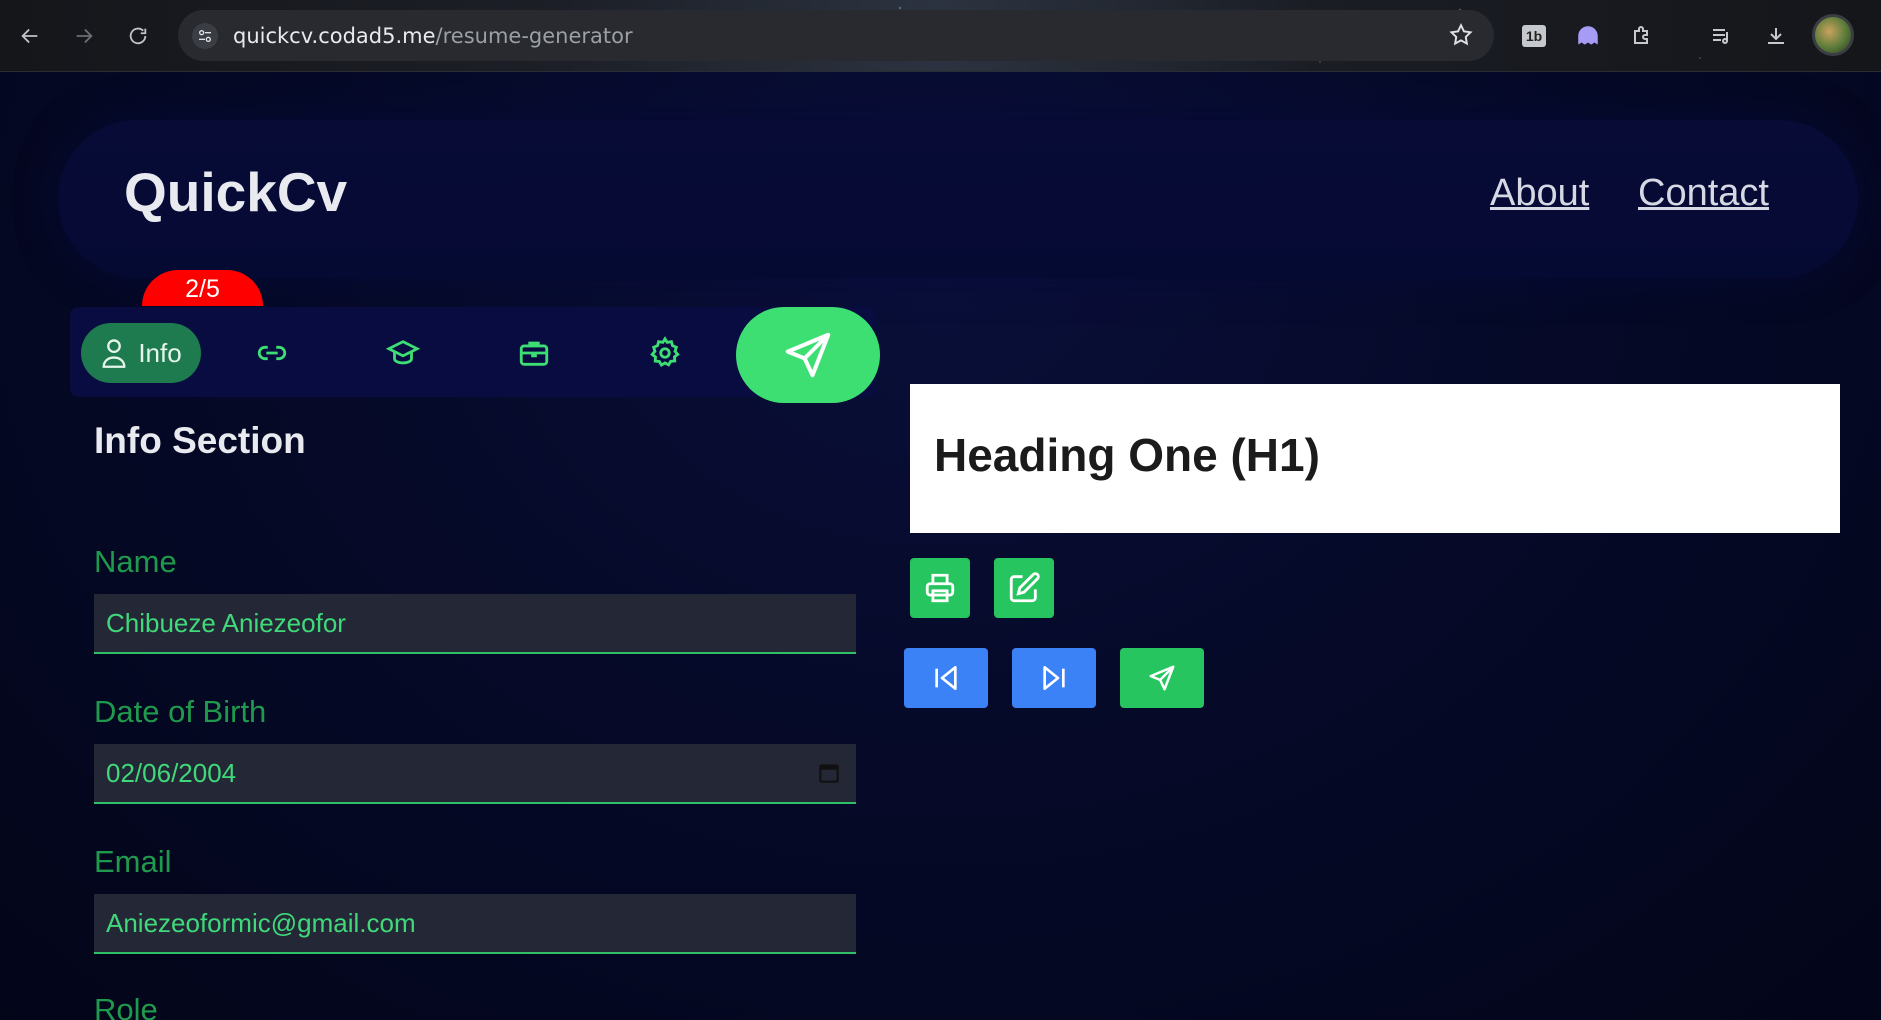 The height and width of the screenshot is (1020, 1881). I want to click on email-label: Email, so click(133, 861).